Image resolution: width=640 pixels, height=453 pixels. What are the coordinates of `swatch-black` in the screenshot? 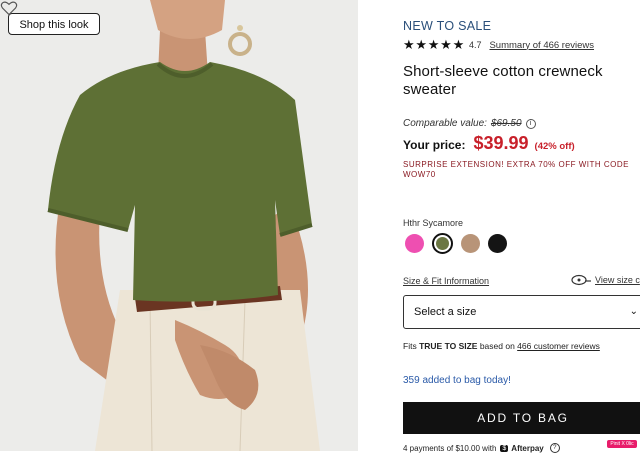 It's located at (497, 243).